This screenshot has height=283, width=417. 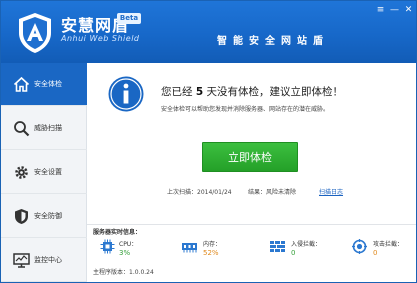 I want to click on intrusion-value: 0, so click(x=293, y=253).